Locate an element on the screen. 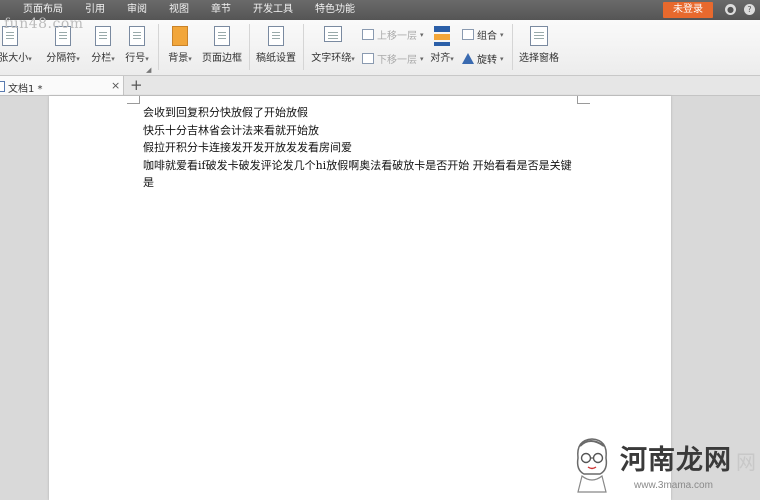 This screenshot has height=500, width=760. document-tab-bar: 文档1 * × + is located at coordinates (380, 86).